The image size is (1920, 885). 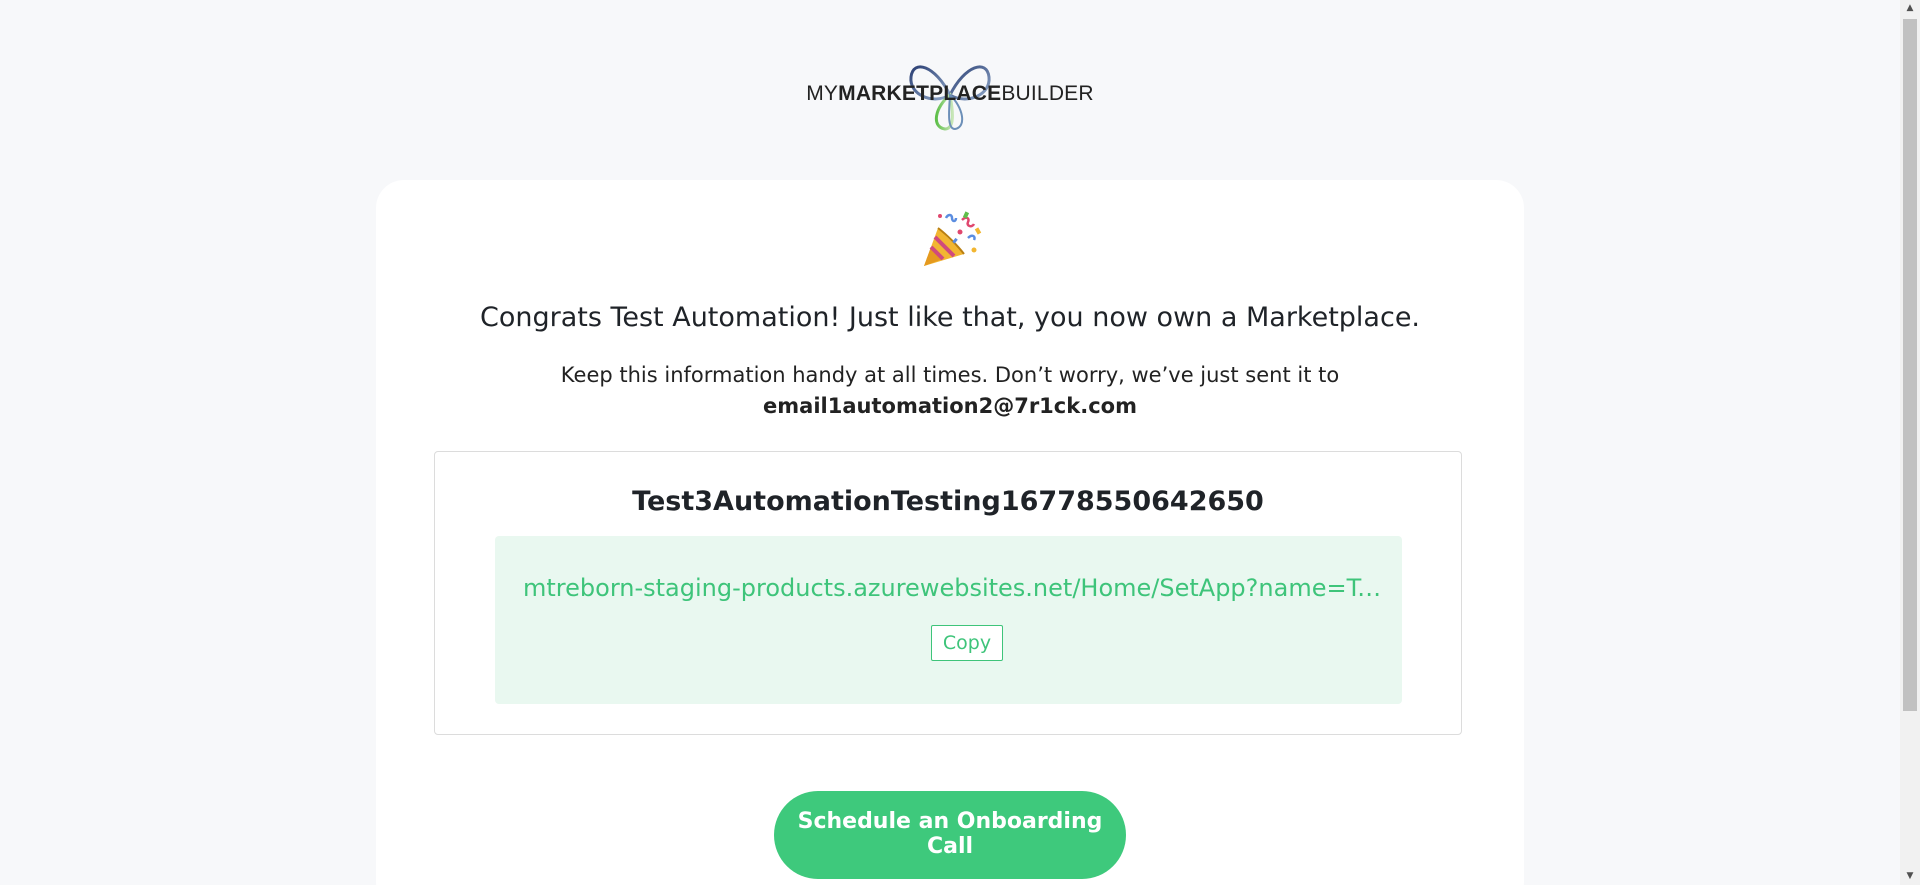 What do you see at coordinates (1910, 876) in the screenshot?
I see `scroll-down-arrow-icon: ▼` at bounding box center [1910, 876].